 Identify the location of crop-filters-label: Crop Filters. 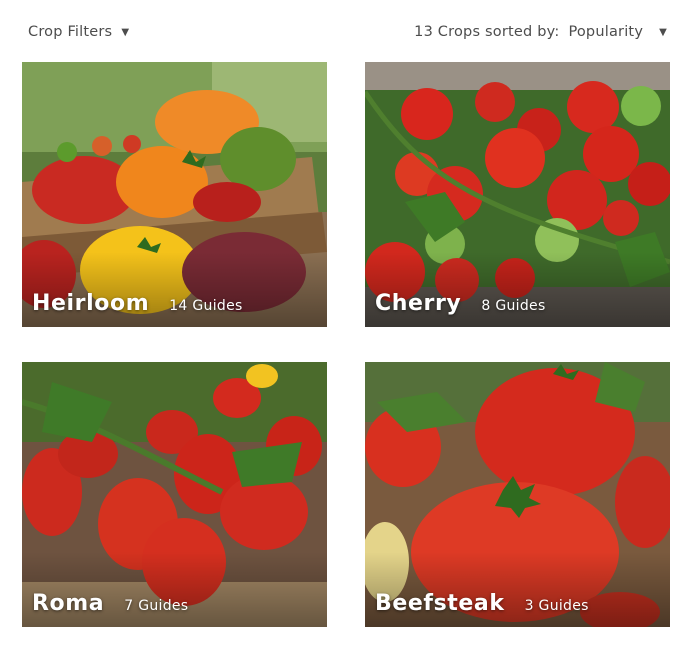
(70, 32).